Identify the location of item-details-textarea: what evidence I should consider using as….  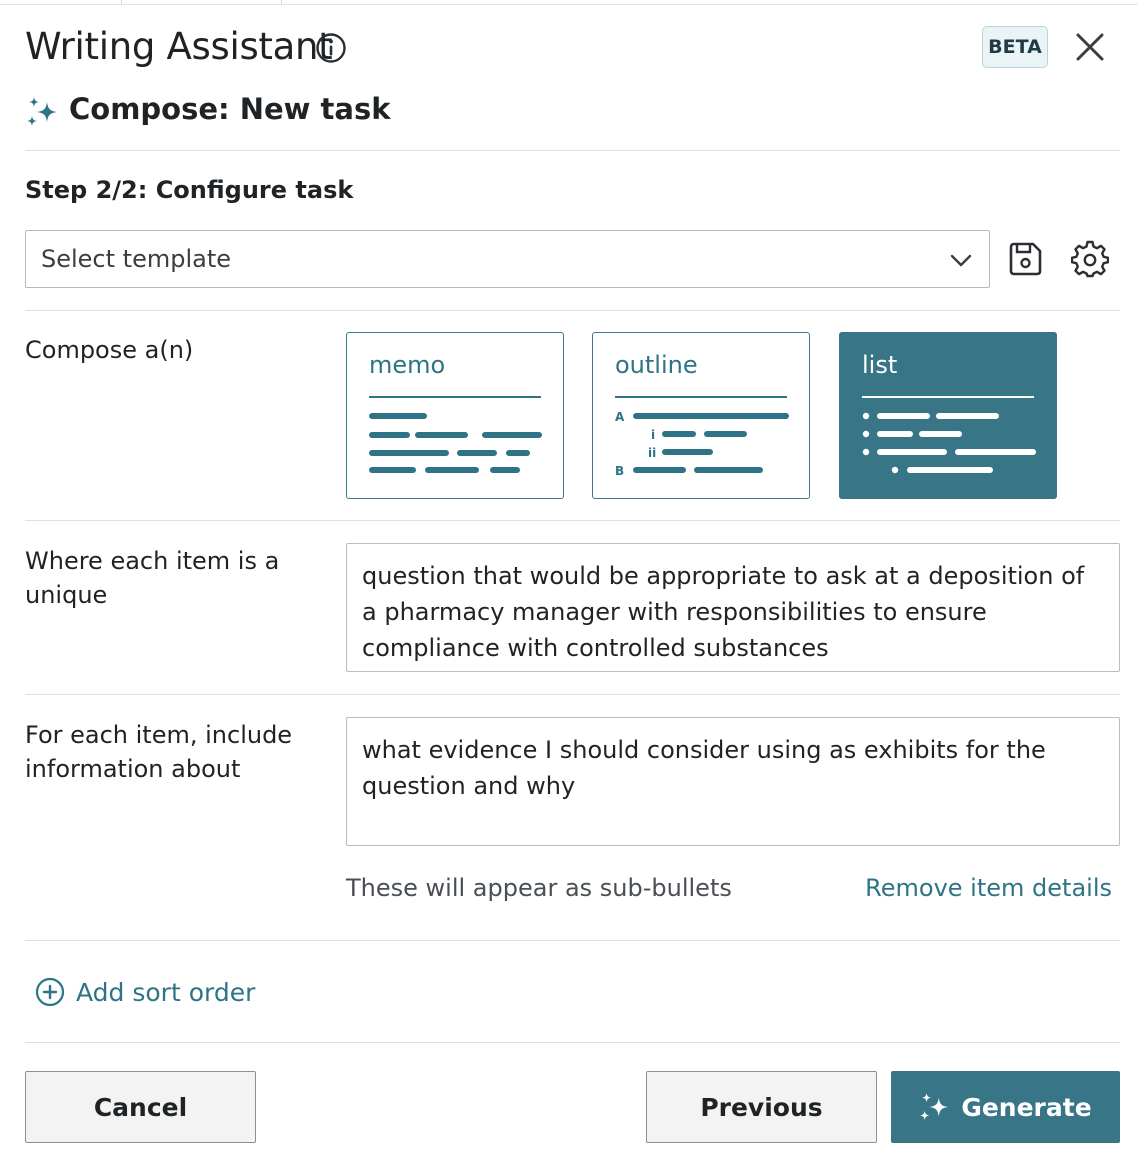
(733, 781).